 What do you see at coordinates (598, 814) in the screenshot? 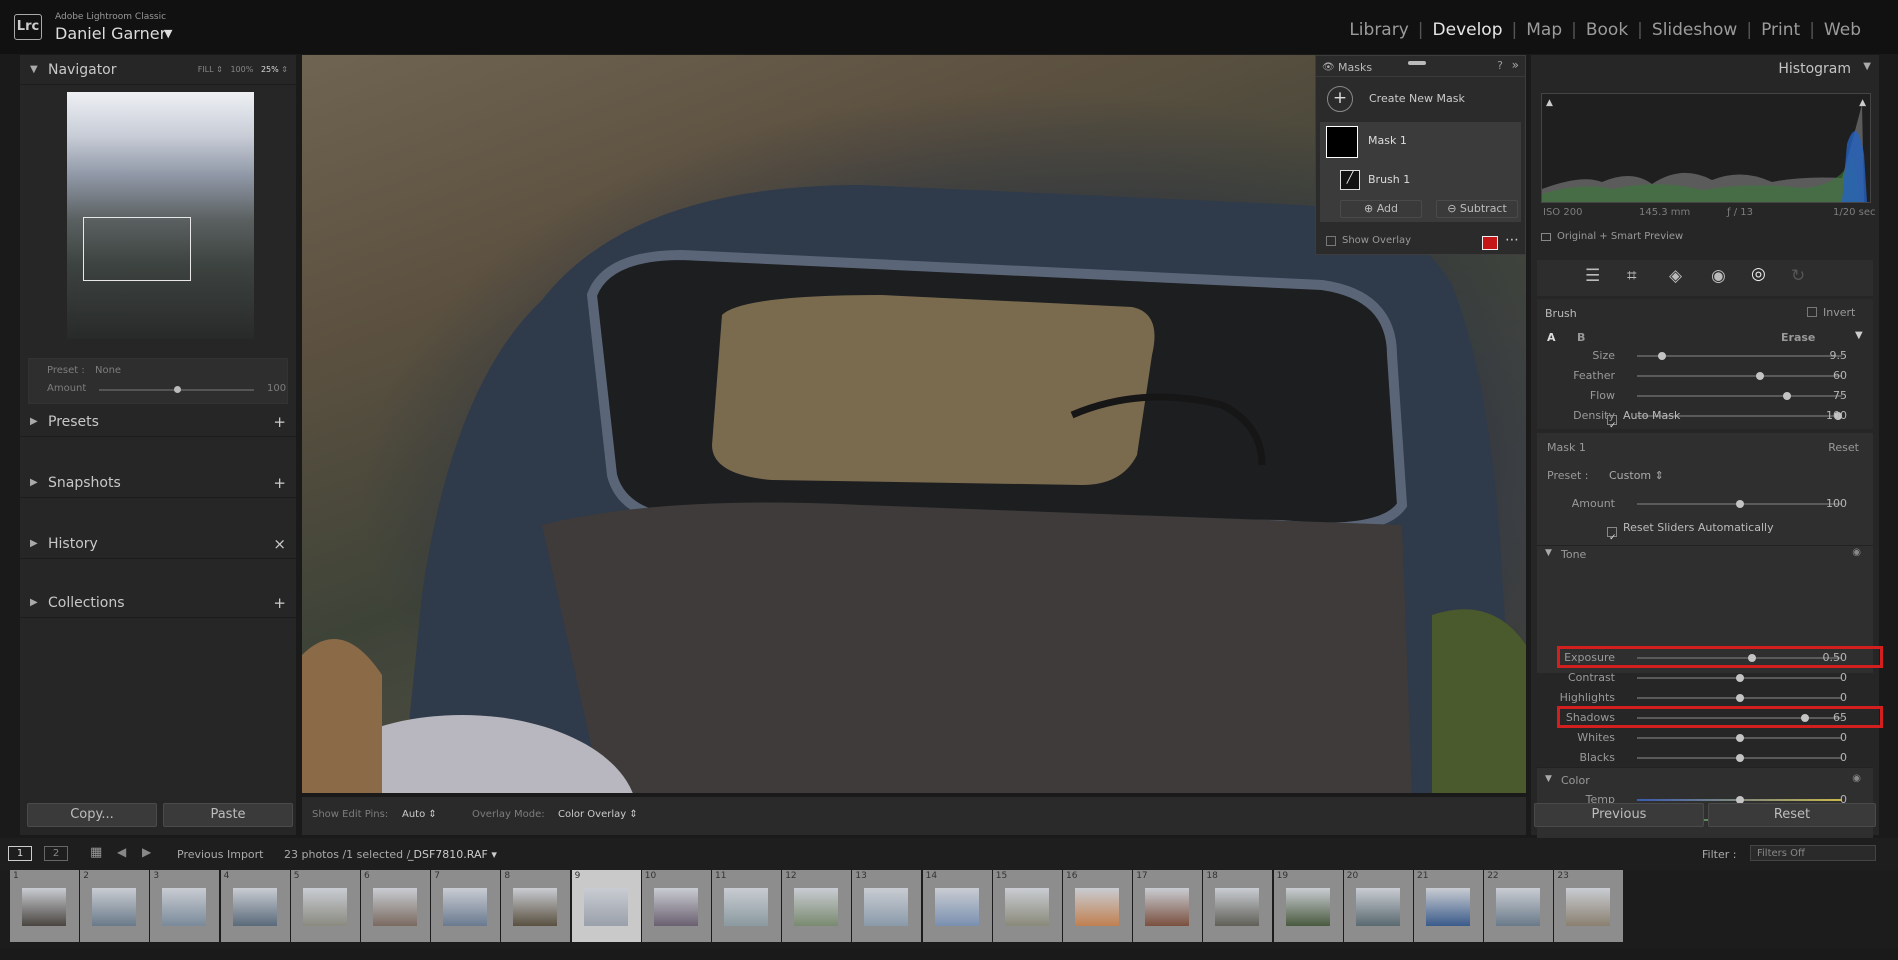
I see `overlay-mode-select: Color Overlay ⇕` at bounding box center [598, 814].